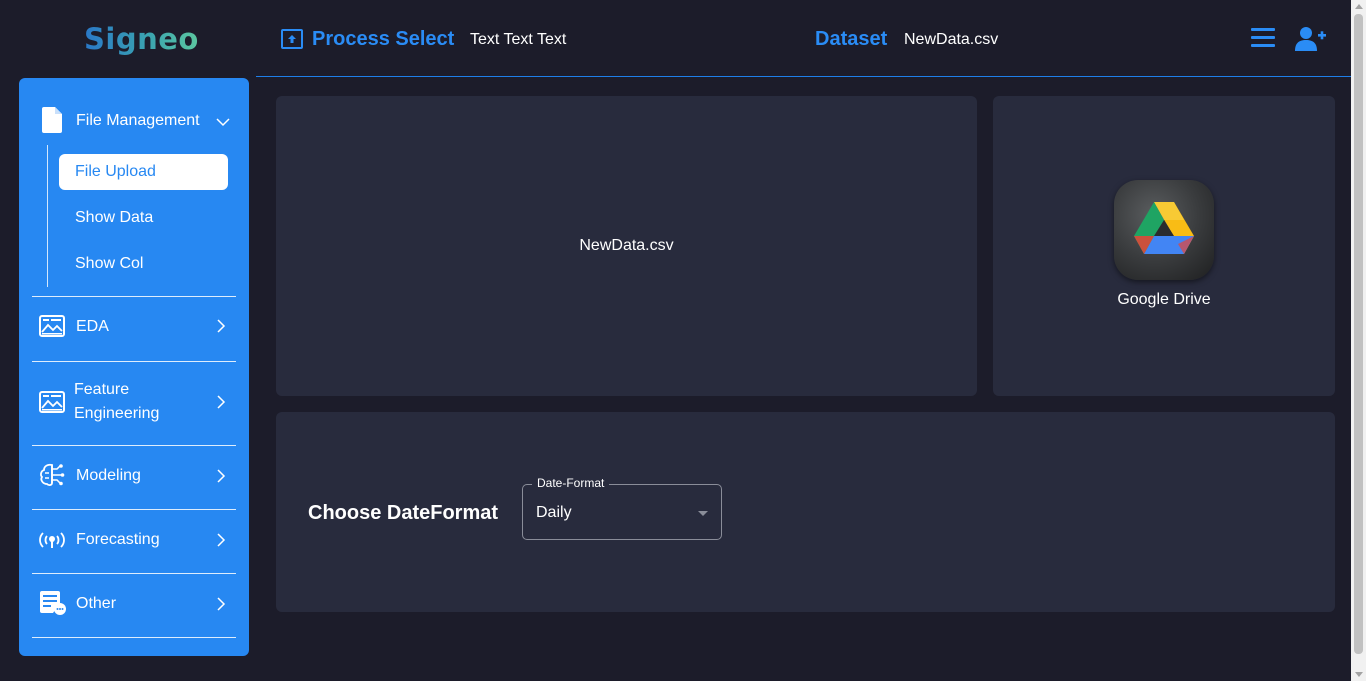  What do you see at coordinates (571, 483) in the screenshot?
I see `select-legend: Date-Format` at bounding box center [571, 483].